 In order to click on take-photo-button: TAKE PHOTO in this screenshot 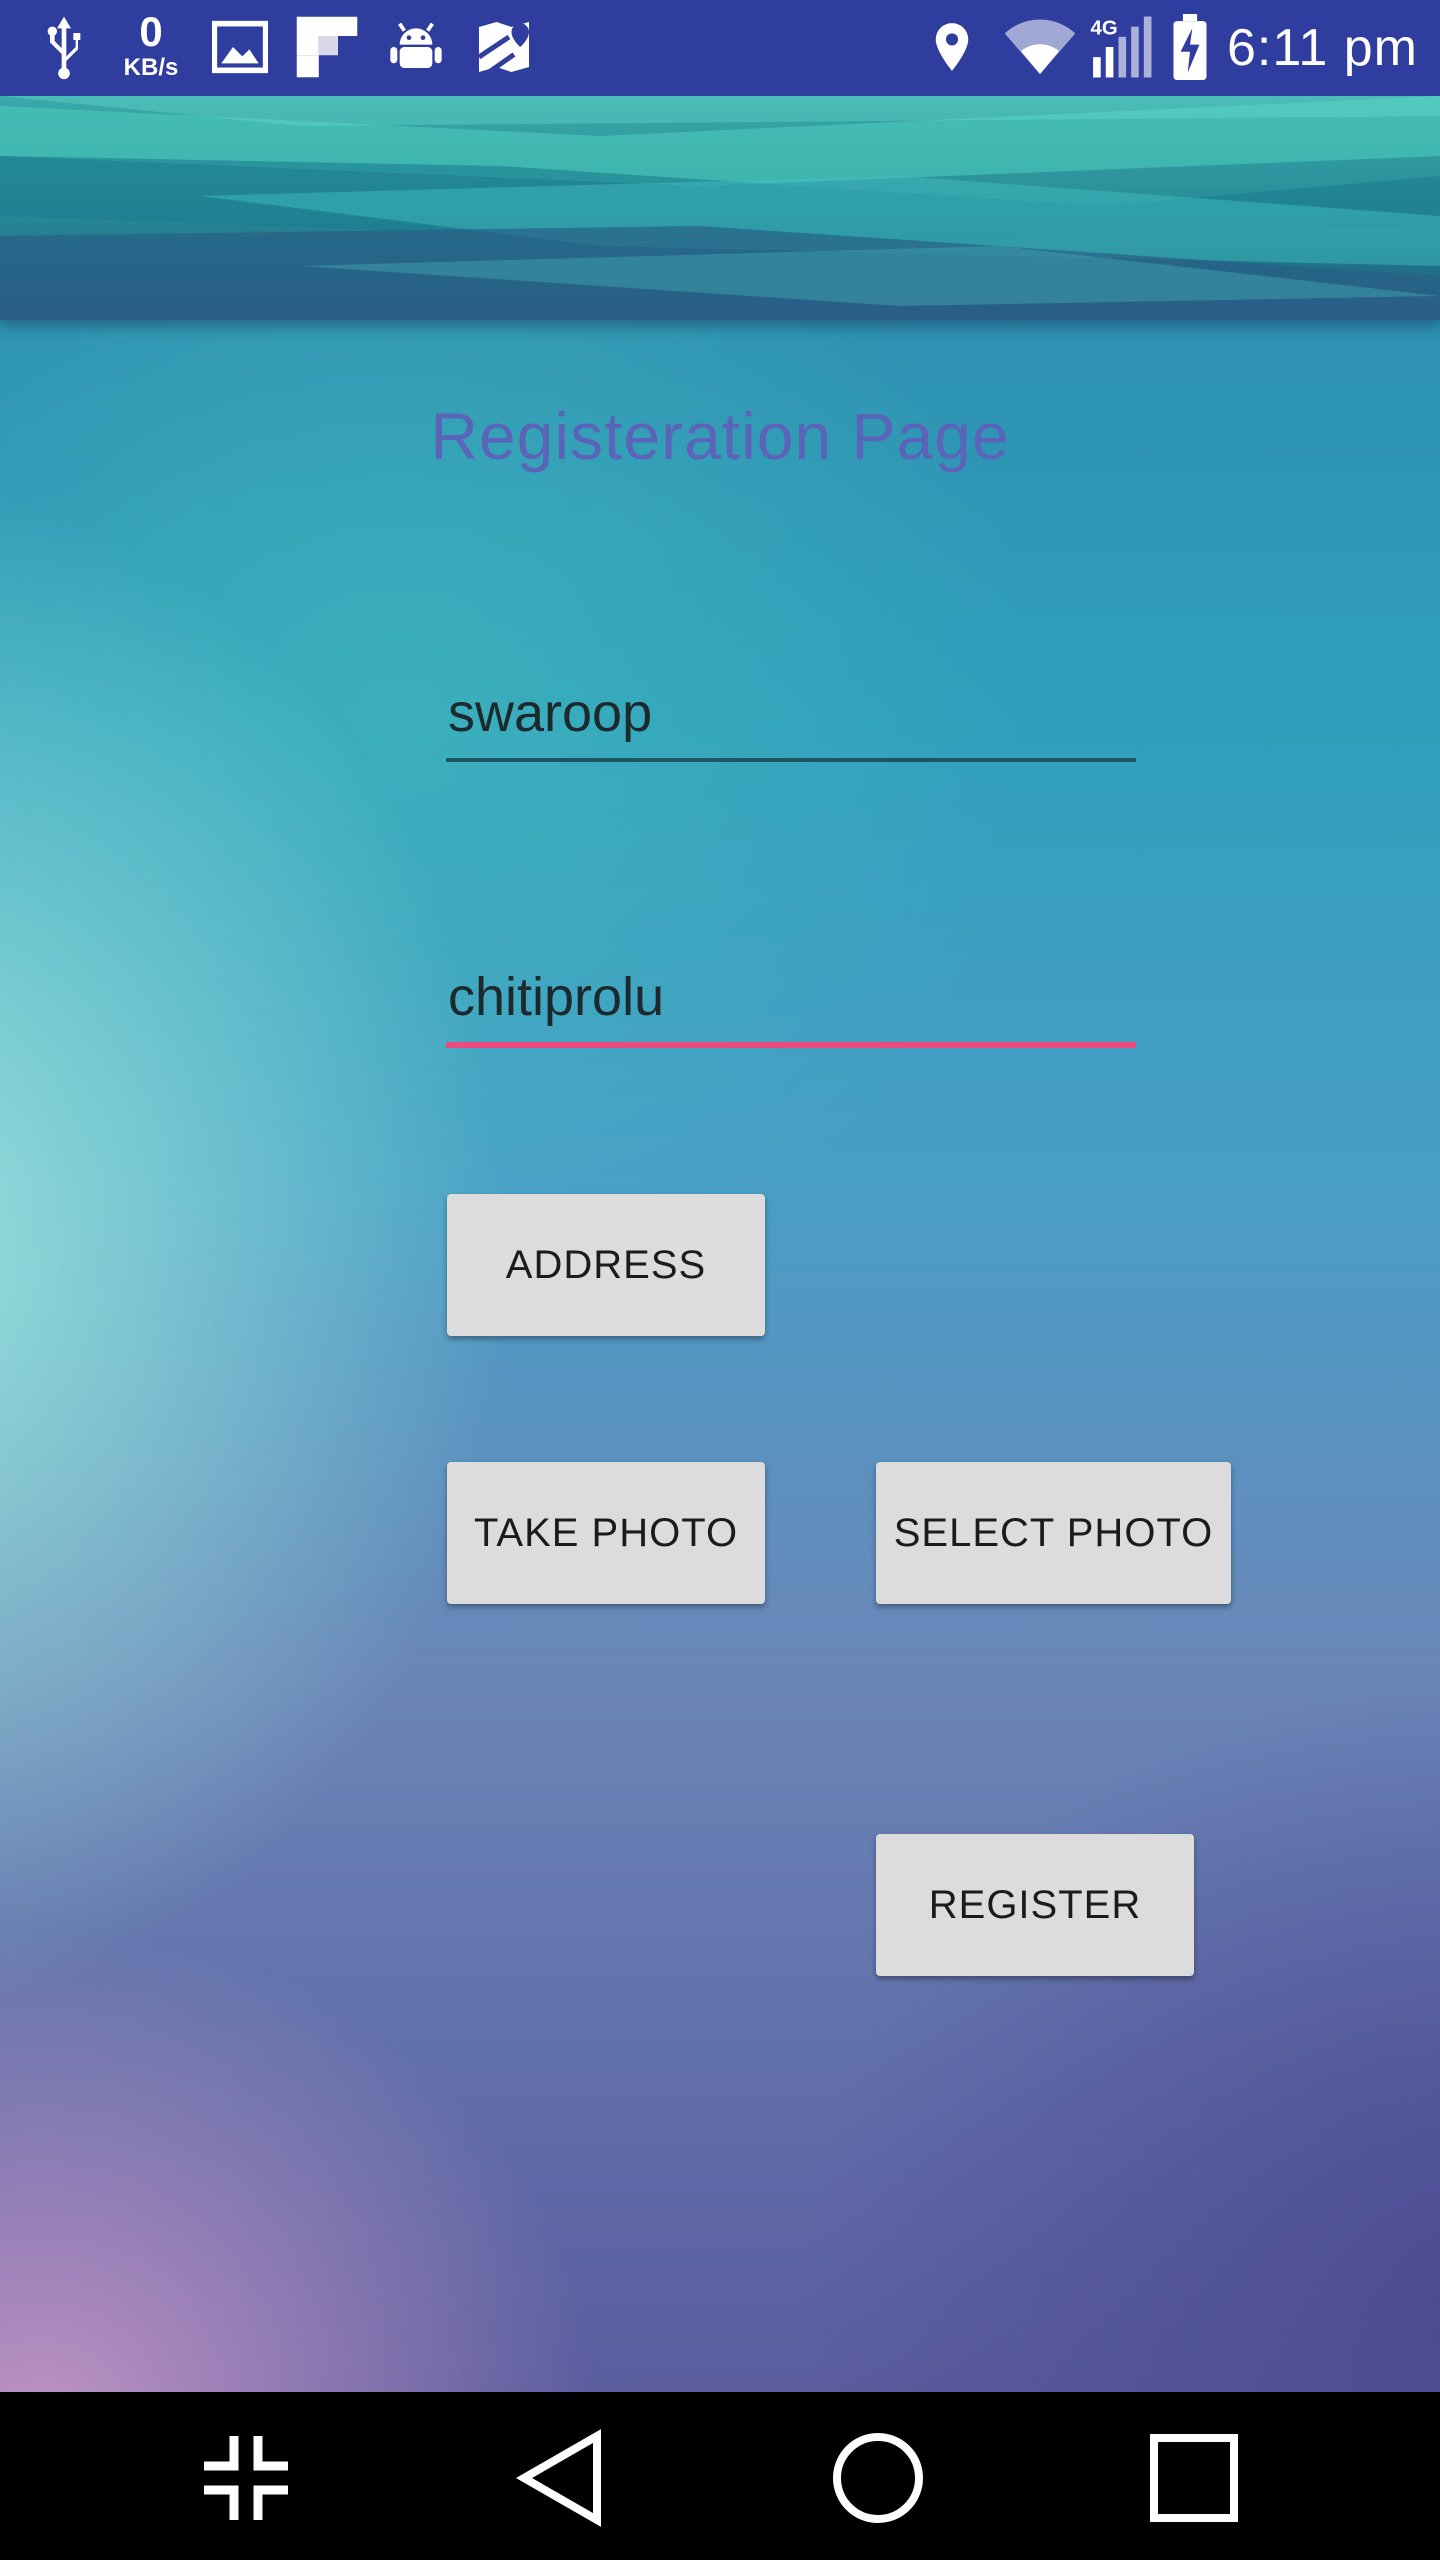, I will do `click(606, 1533)`.